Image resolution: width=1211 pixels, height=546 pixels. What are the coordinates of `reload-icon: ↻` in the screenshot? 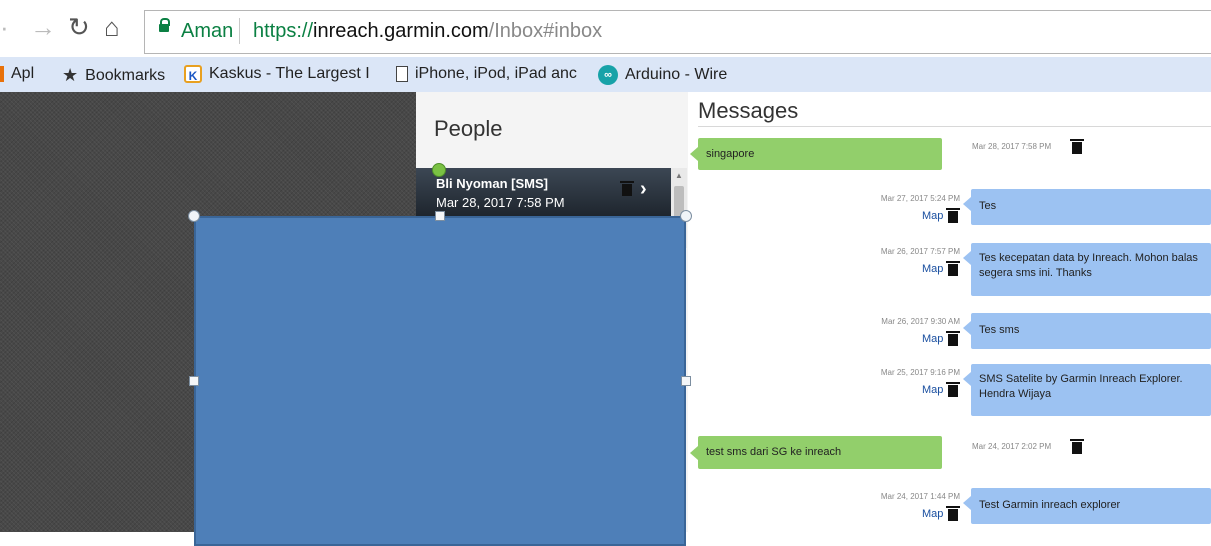 It's located at (79, 27).